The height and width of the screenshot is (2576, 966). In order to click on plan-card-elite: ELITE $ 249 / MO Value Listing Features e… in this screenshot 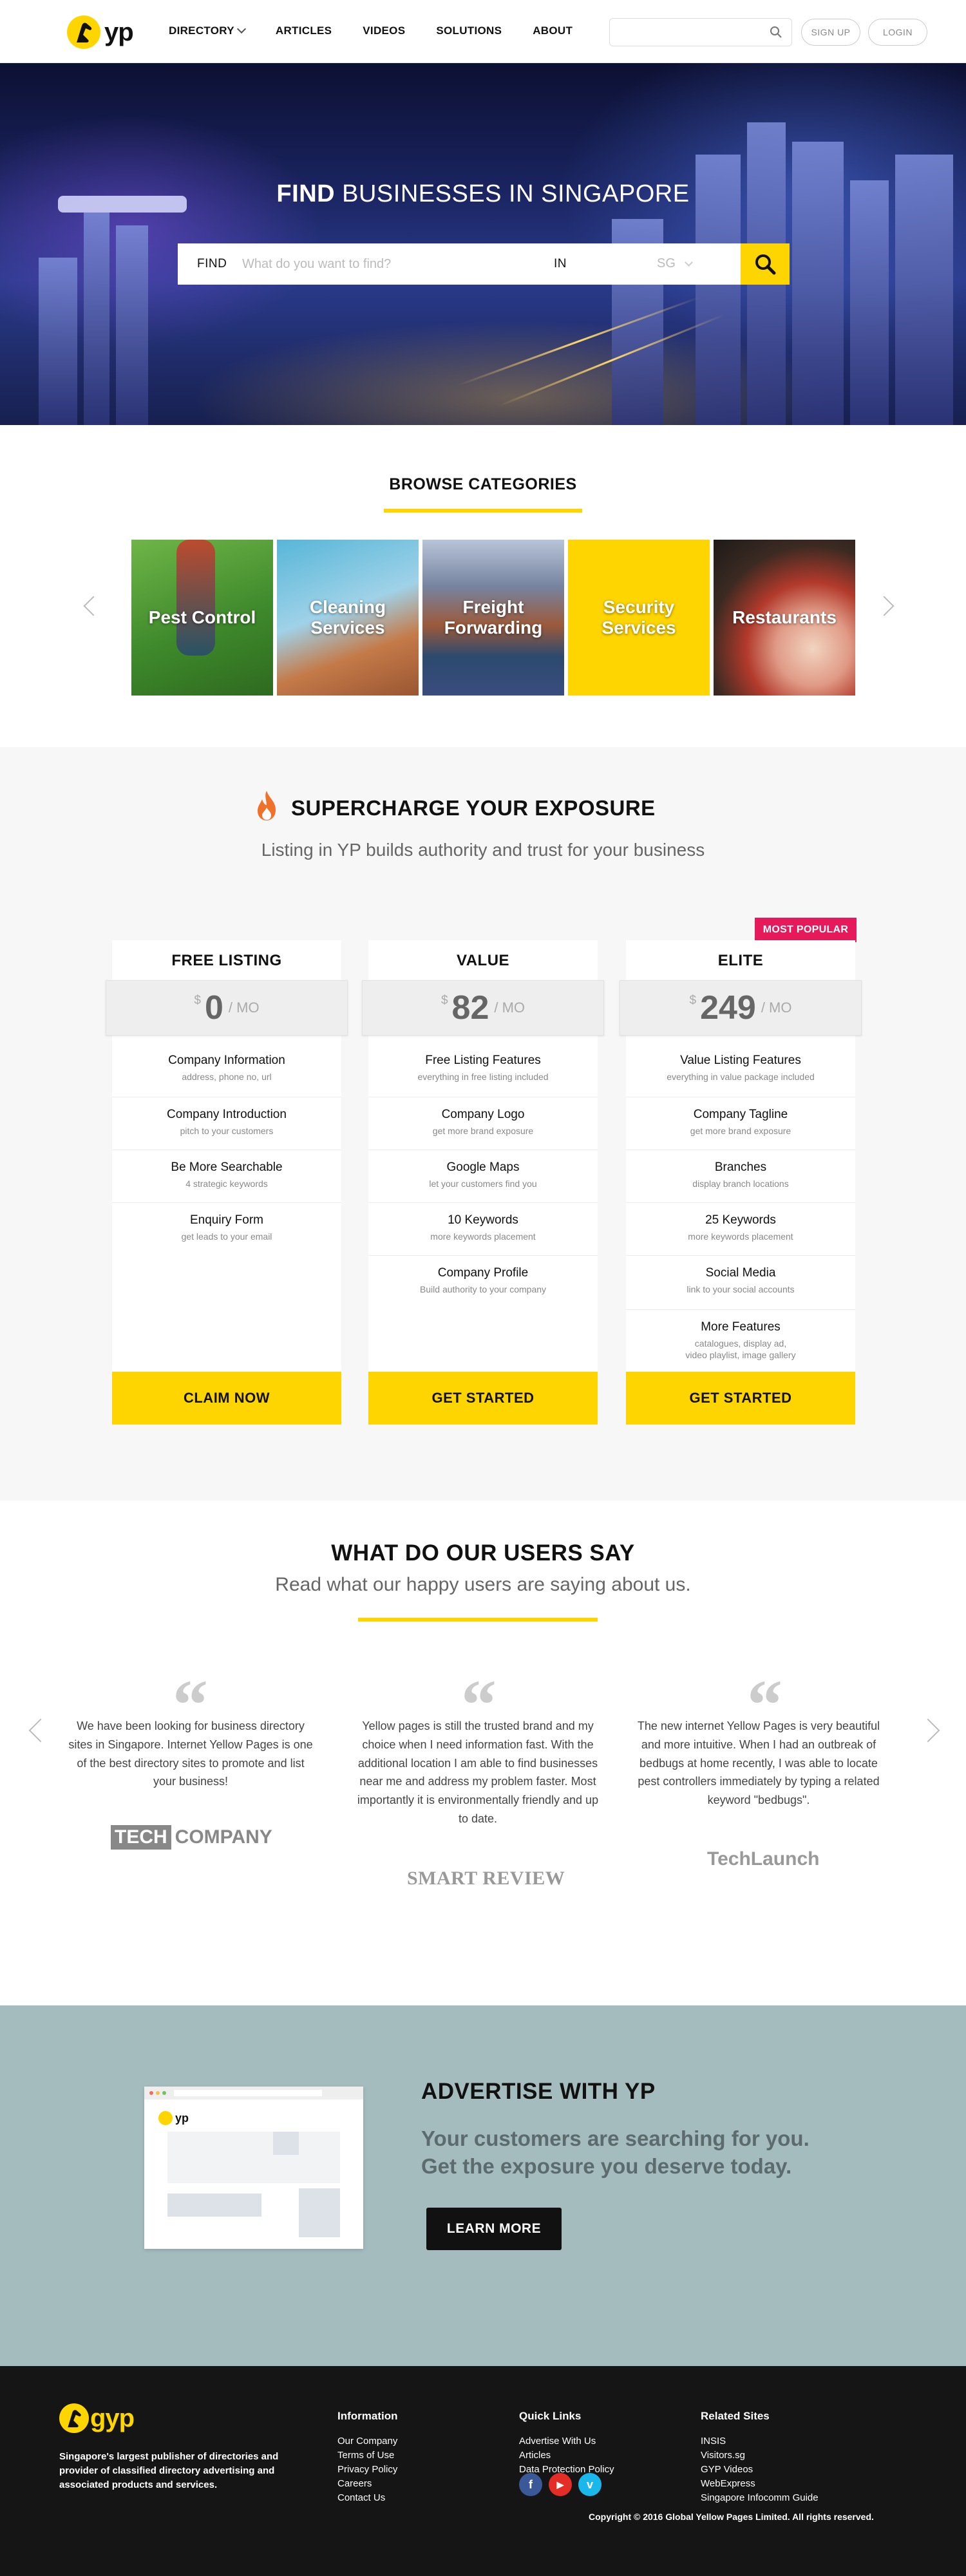, I will do `click(741, 1182)`.